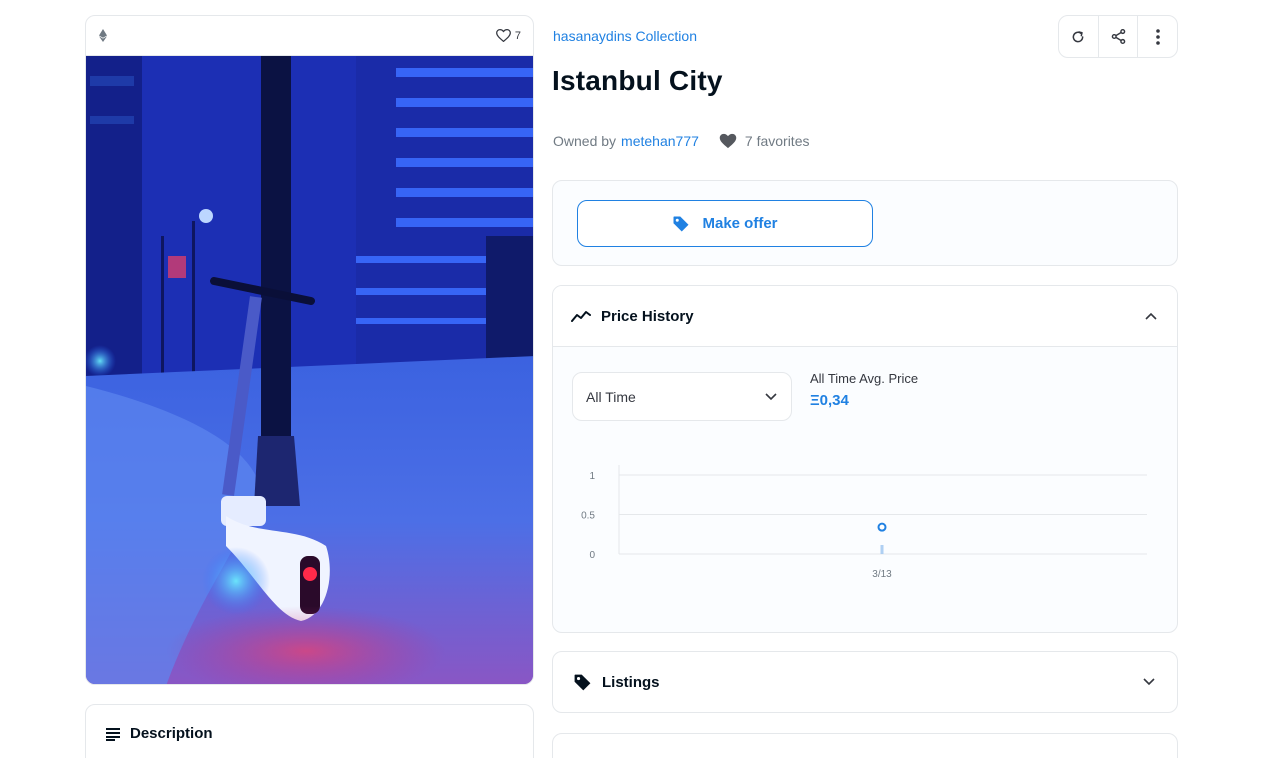 Image resolution: width=1280 pixels, height=758 pixels. I want to click on favorites-count-text: 7 favorites, so click(777, 141).